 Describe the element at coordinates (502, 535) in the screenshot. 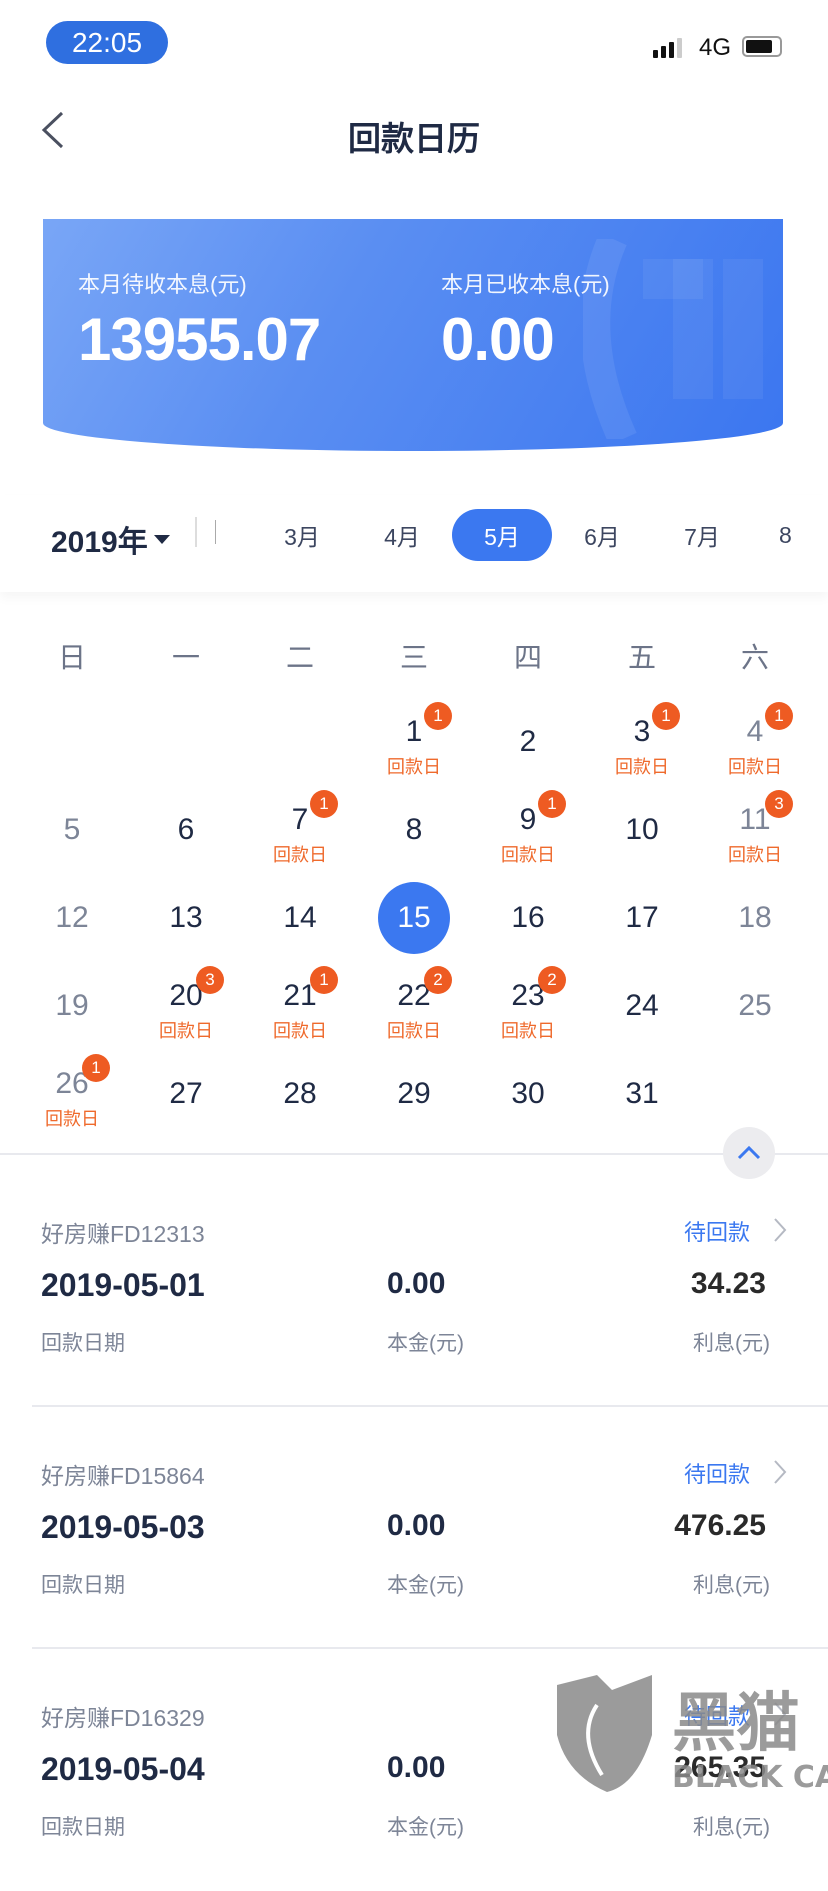

I see `tab-month-selected: 5月` at that location.